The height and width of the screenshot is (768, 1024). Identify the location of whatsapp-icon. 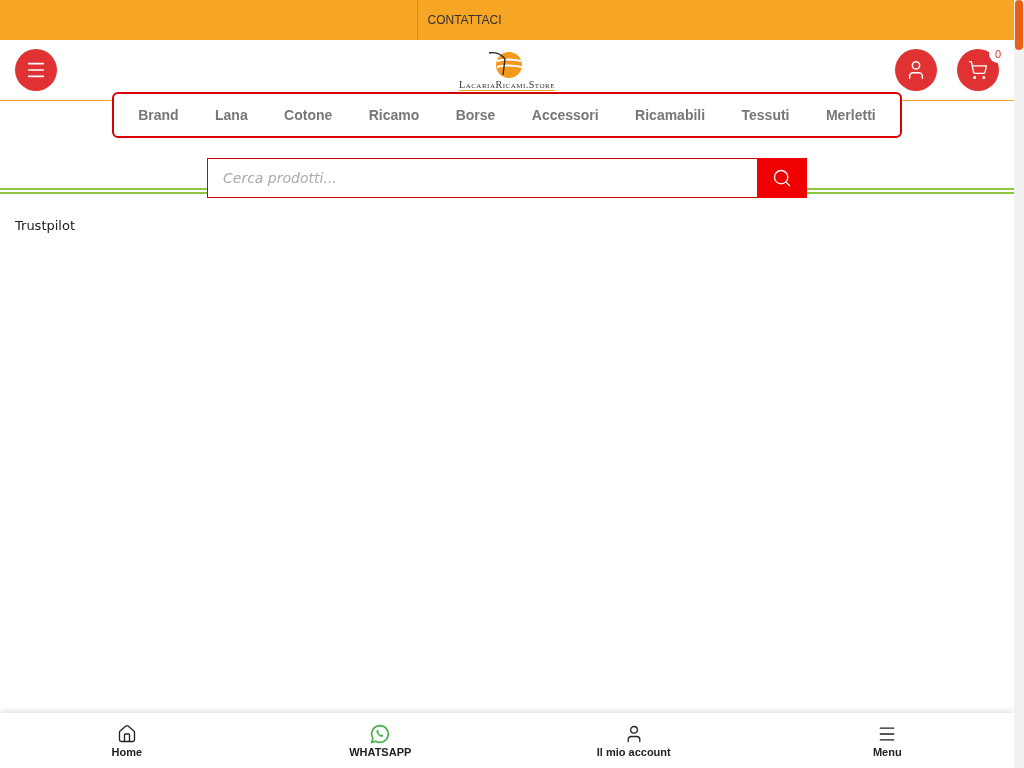
(380, 733).